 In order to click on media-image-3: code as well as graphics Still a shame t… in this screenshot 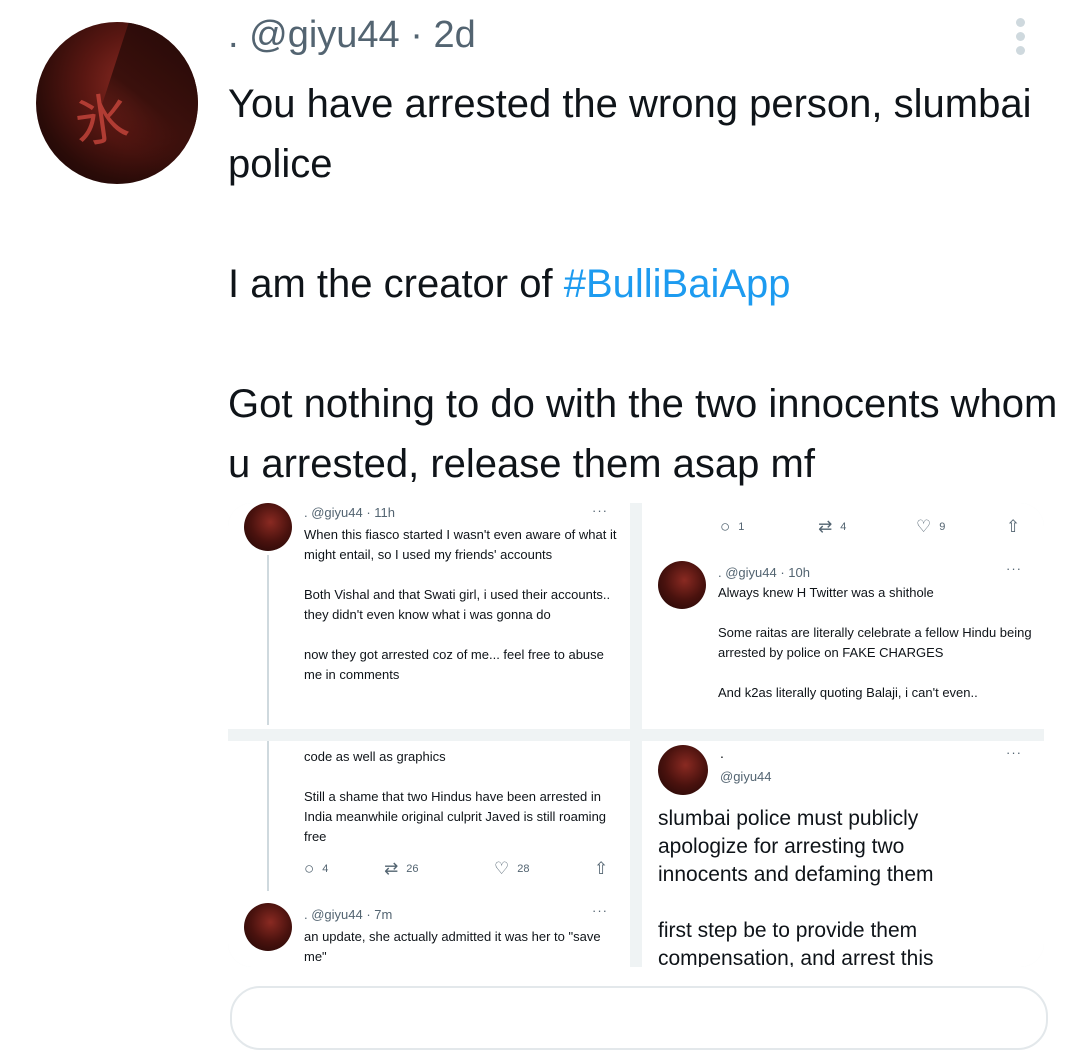, I will do `click(429, 854)`.